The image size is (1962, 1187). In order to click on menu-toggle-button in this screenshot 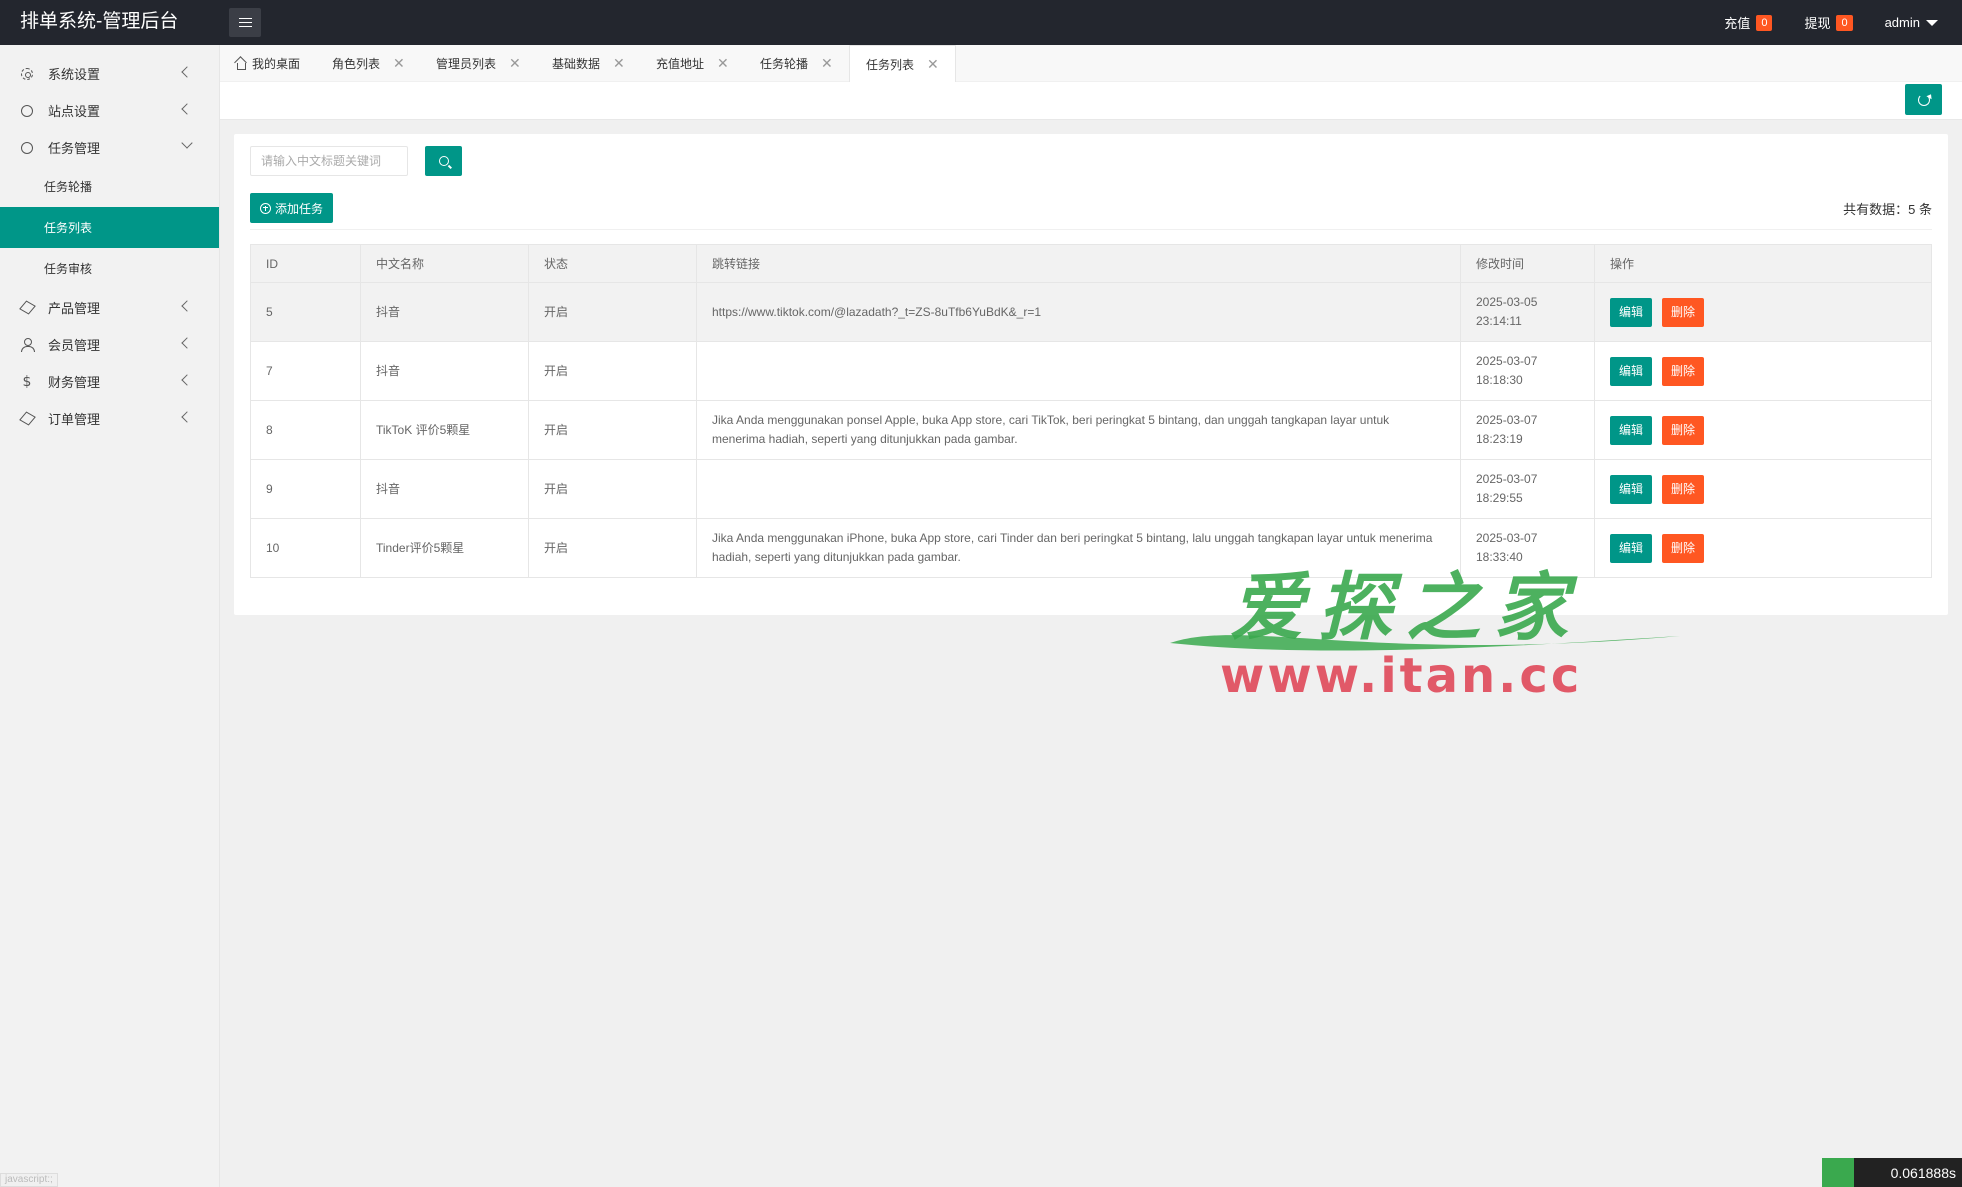, I will do `click(245, 22)`.